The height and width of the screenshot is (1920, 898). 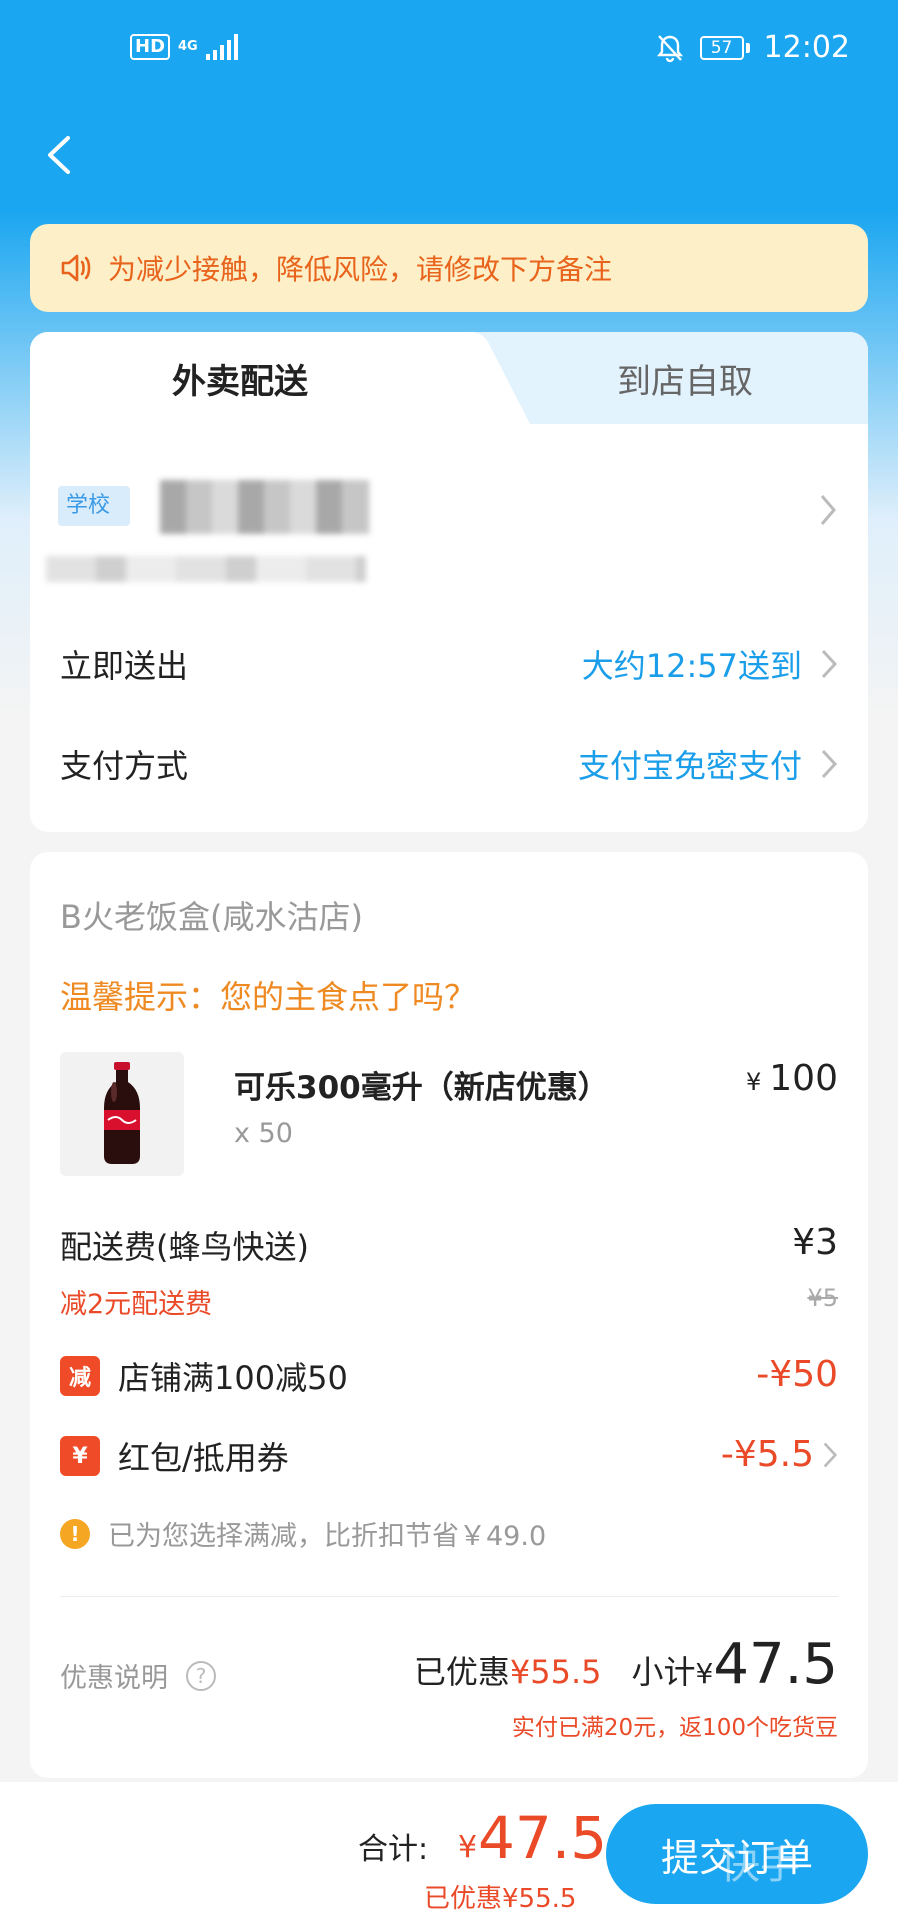 I want to click on battery-level: 57, so click(x=721, y=47).